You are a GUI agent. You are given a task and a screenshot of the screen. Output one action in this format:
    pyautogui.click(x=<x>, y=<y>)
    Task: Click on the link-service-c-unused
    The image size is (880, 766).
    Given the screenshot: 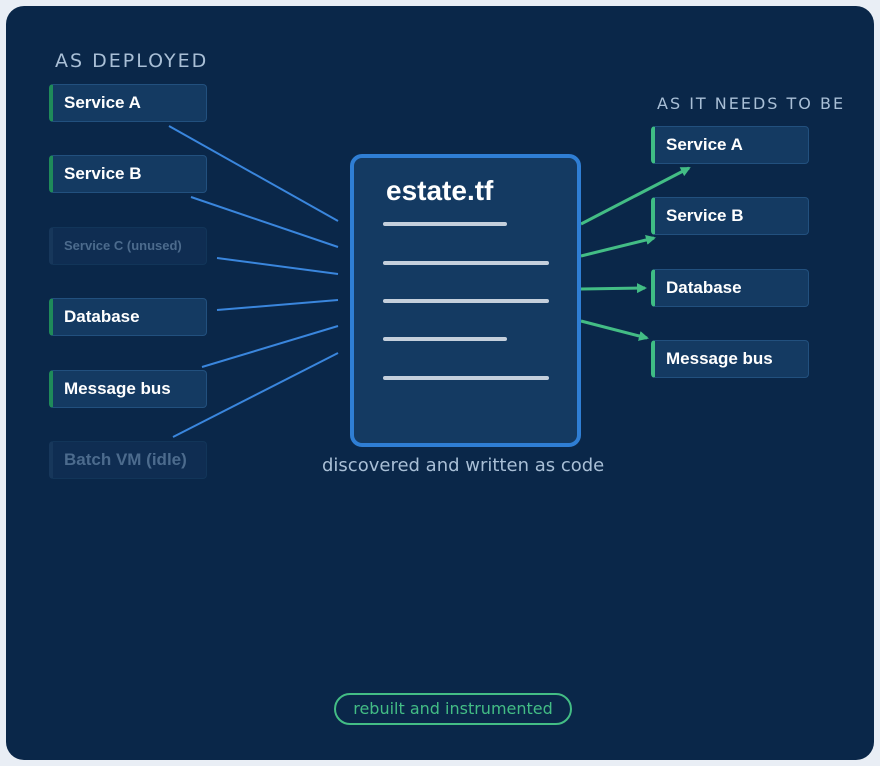 What is the action you would take?
    pyautogui.click(x=277, y=266)
    